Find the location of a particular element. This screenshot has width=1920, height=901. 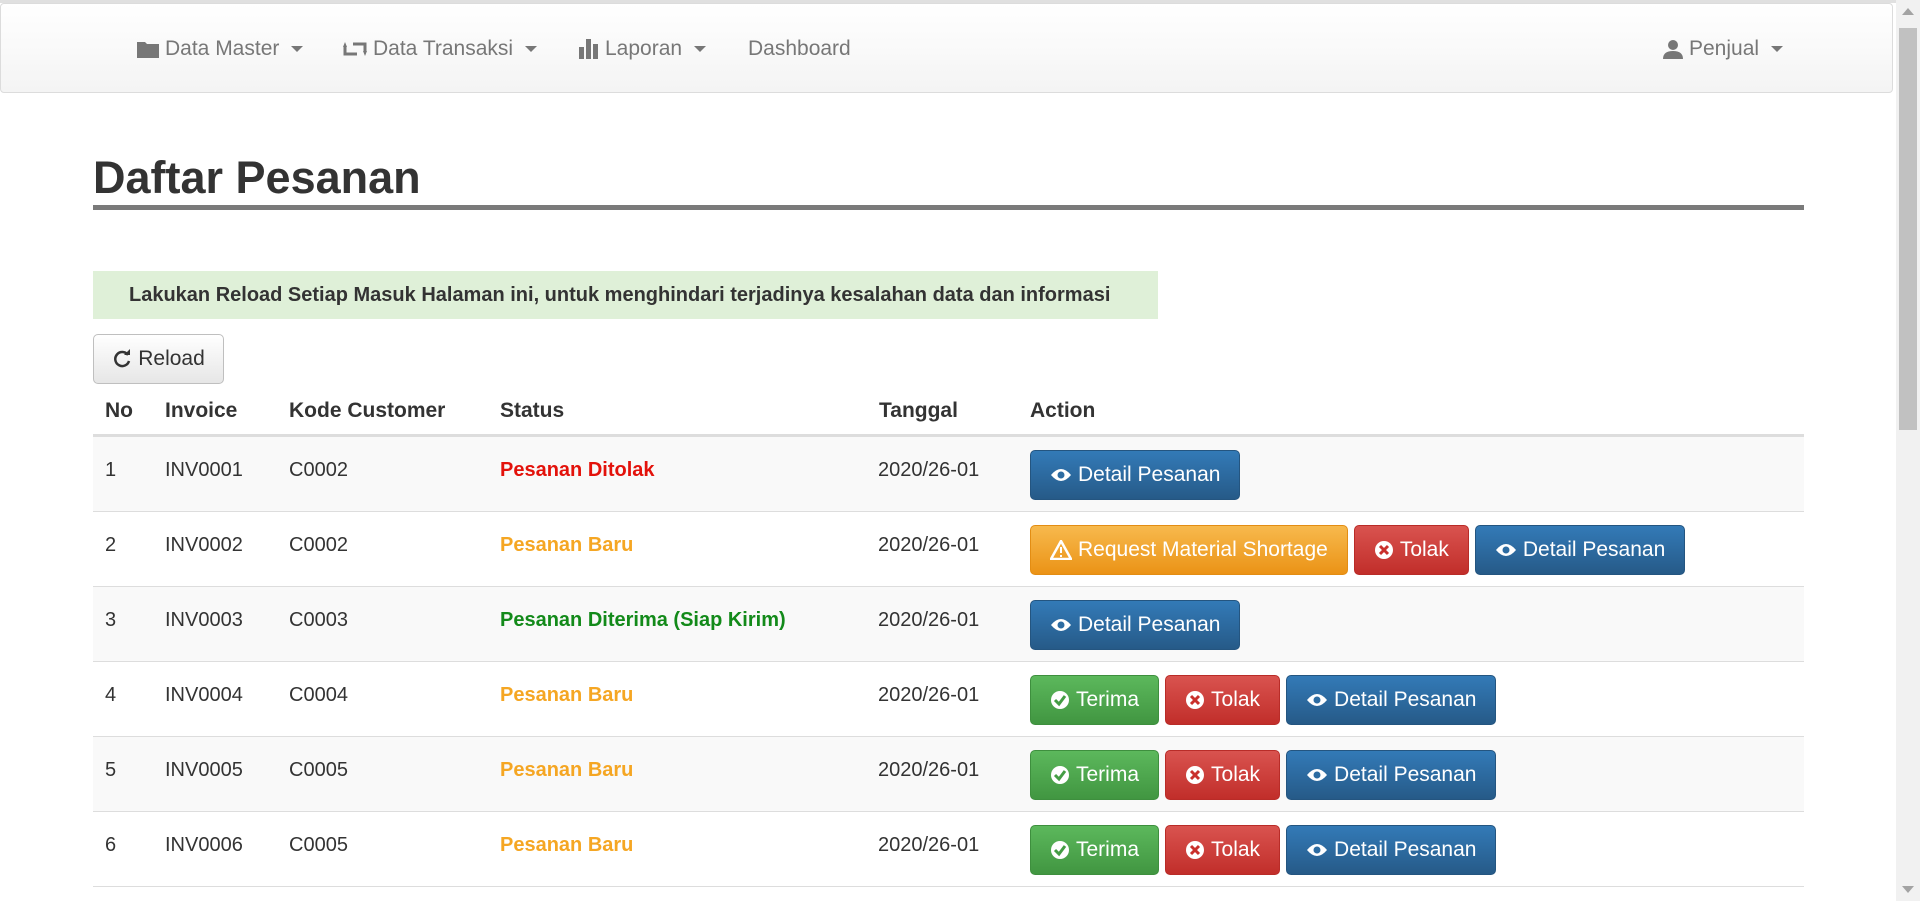

retweet-icon is located at coordinates (355, 49).